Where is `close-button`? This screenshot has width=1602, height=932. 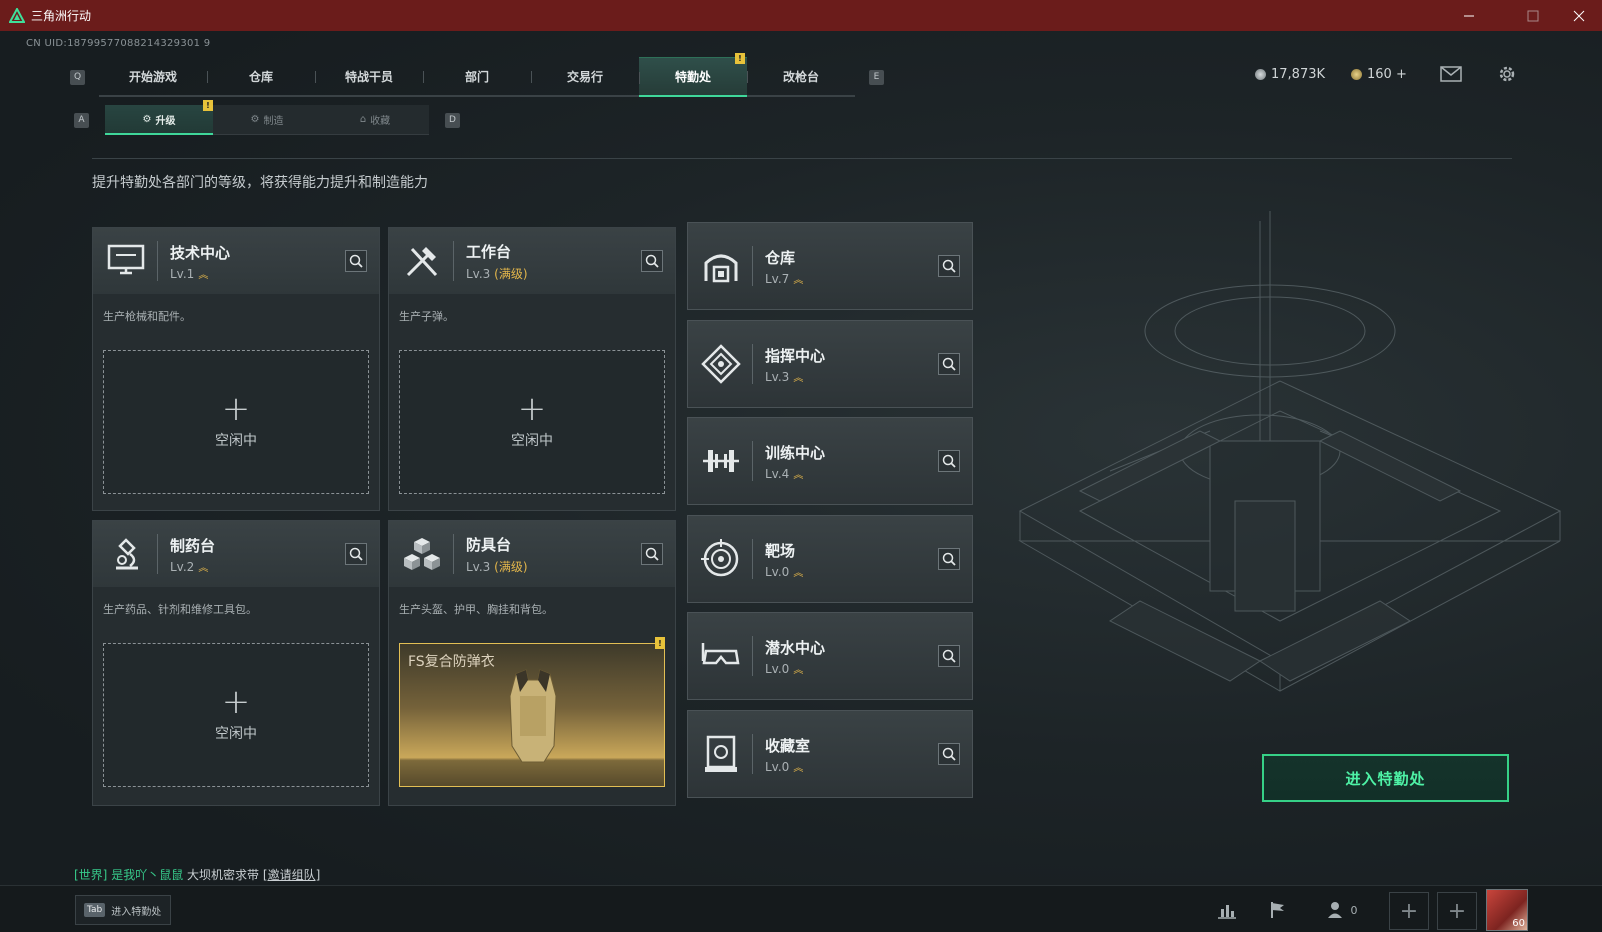 close-button is located at coordinates (1579, 15).